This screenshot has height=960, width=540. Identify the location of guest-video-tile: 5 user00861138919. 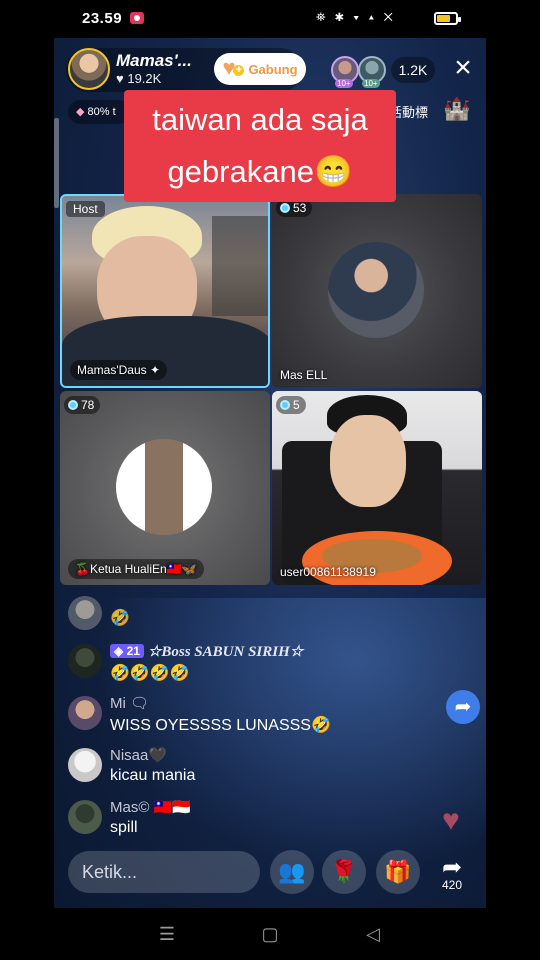
(377, 488).